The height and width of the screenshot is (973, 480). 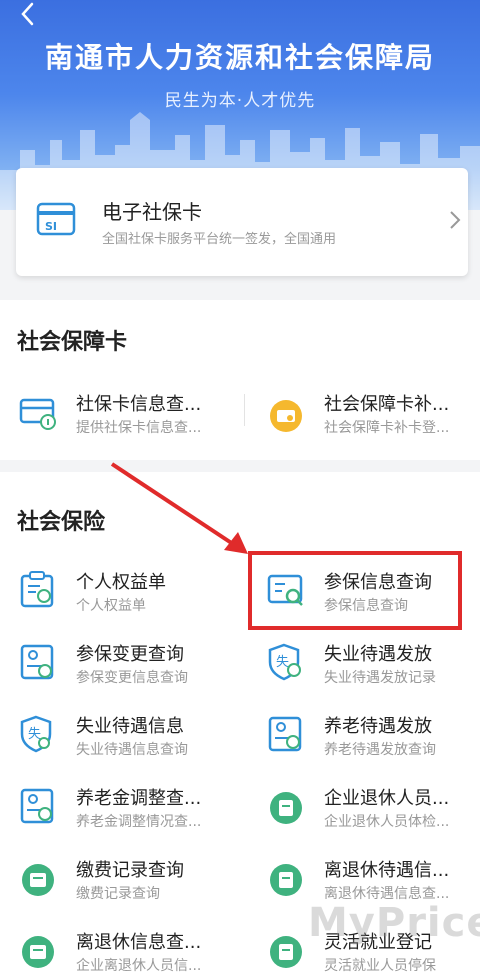 I want to click on retiree-icon, so click(x=286, y=808).